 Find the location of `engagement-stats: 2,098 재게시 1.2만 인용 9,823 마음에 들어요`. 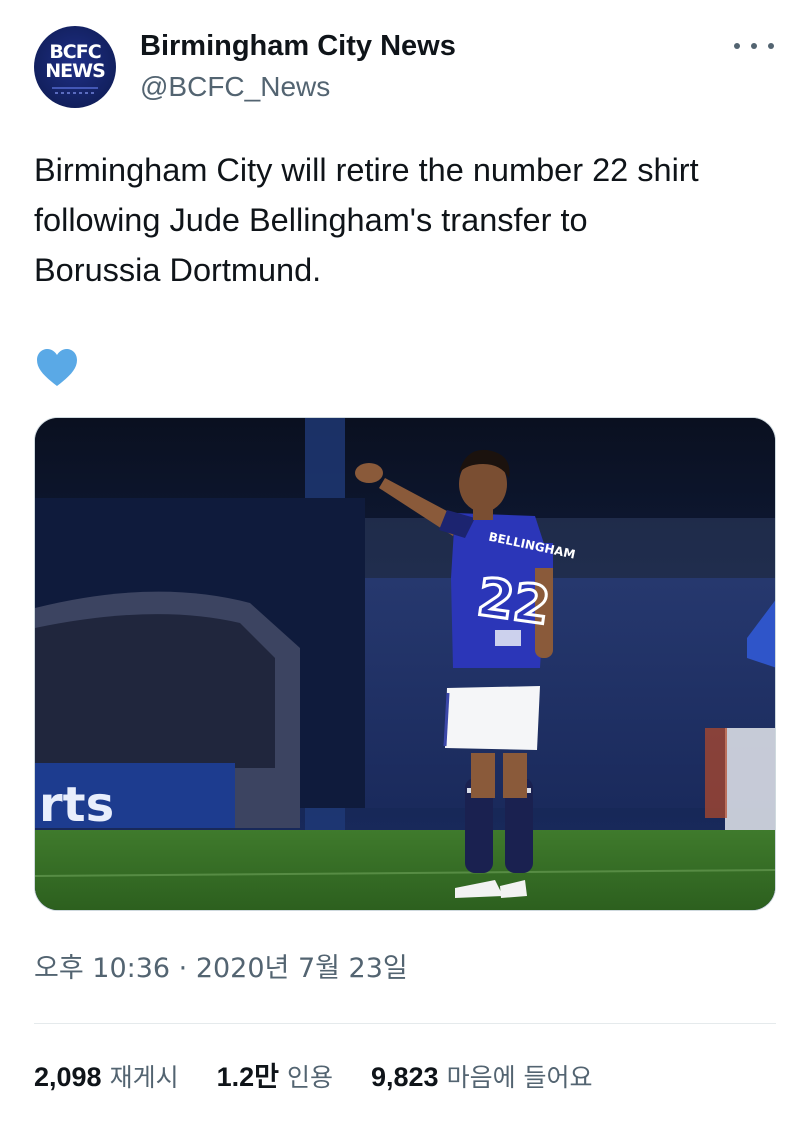

engagement-stats: 2,098 재게시 1.2만 인용 9,823 마음에 들어요 is located at coordinates (332, 1077).